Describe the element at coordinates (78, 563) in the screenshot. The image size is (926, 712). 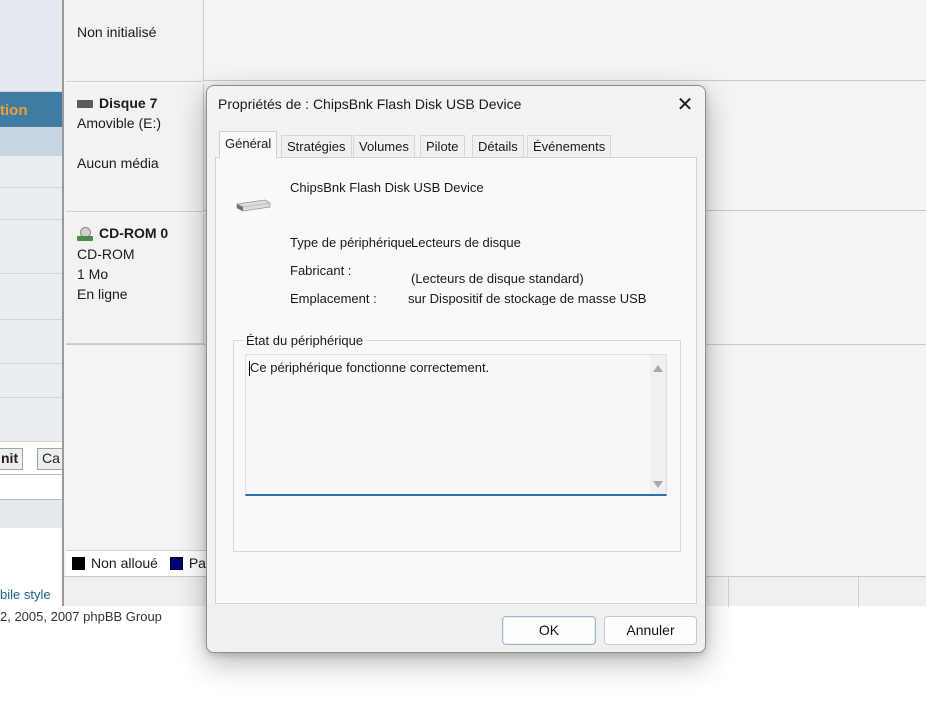
I see `legend-swatch-unallocated` at that location.